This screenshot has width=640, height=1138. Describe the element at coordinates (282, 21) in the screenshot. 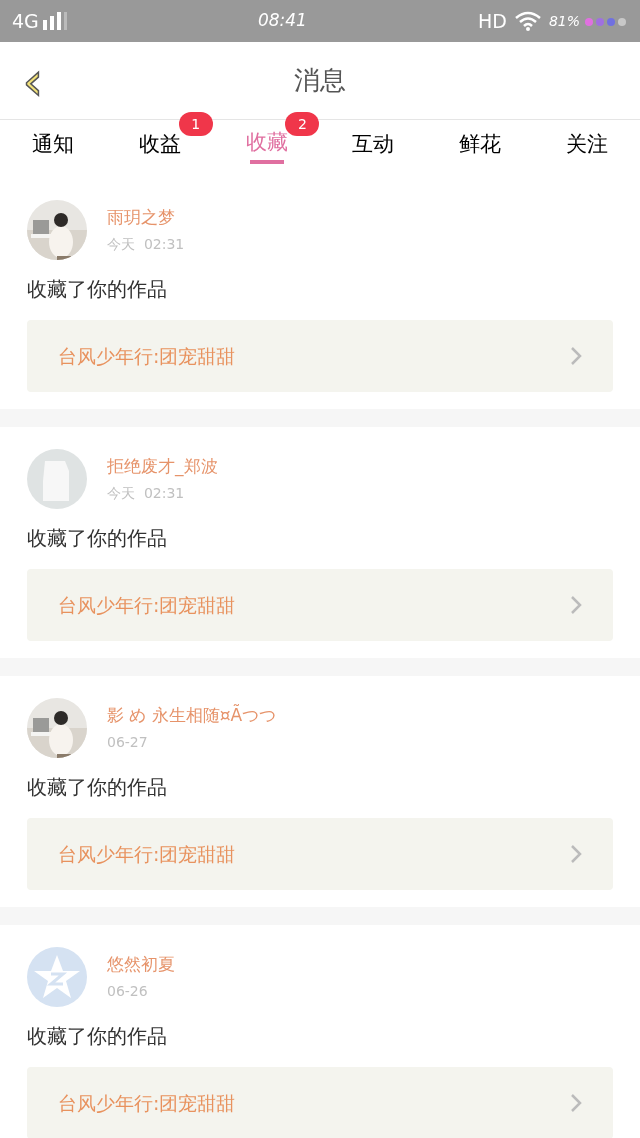

I see `clock: 08:41` at that location.